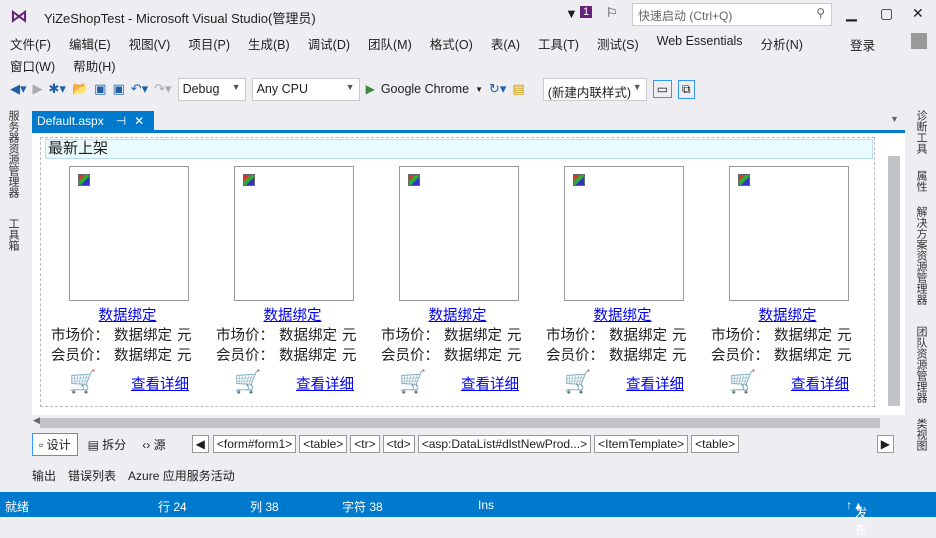 This screenshot has height=538, width=936. What do you see at coordinates (211, 89) in the screenshot?
I see `configuration-dropdown: Debug ▼` at bounding box center [211, 89].